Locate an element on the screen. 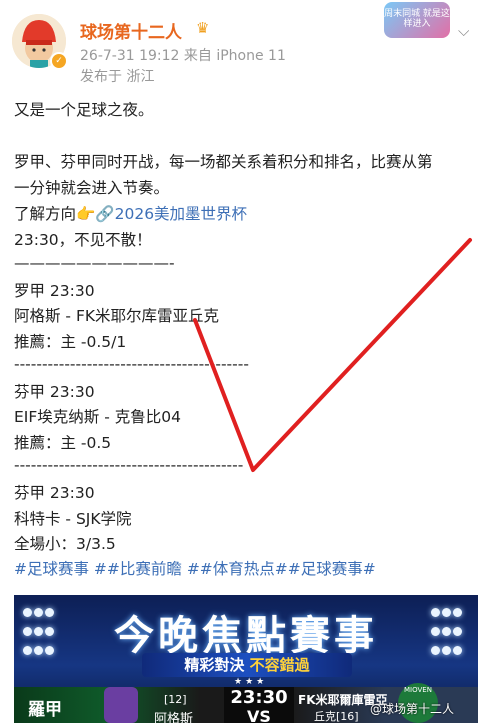 This screenshot has height=723, width=485. banner-subtitle-b: 不容錯過 is located at coordinates (279, 665).